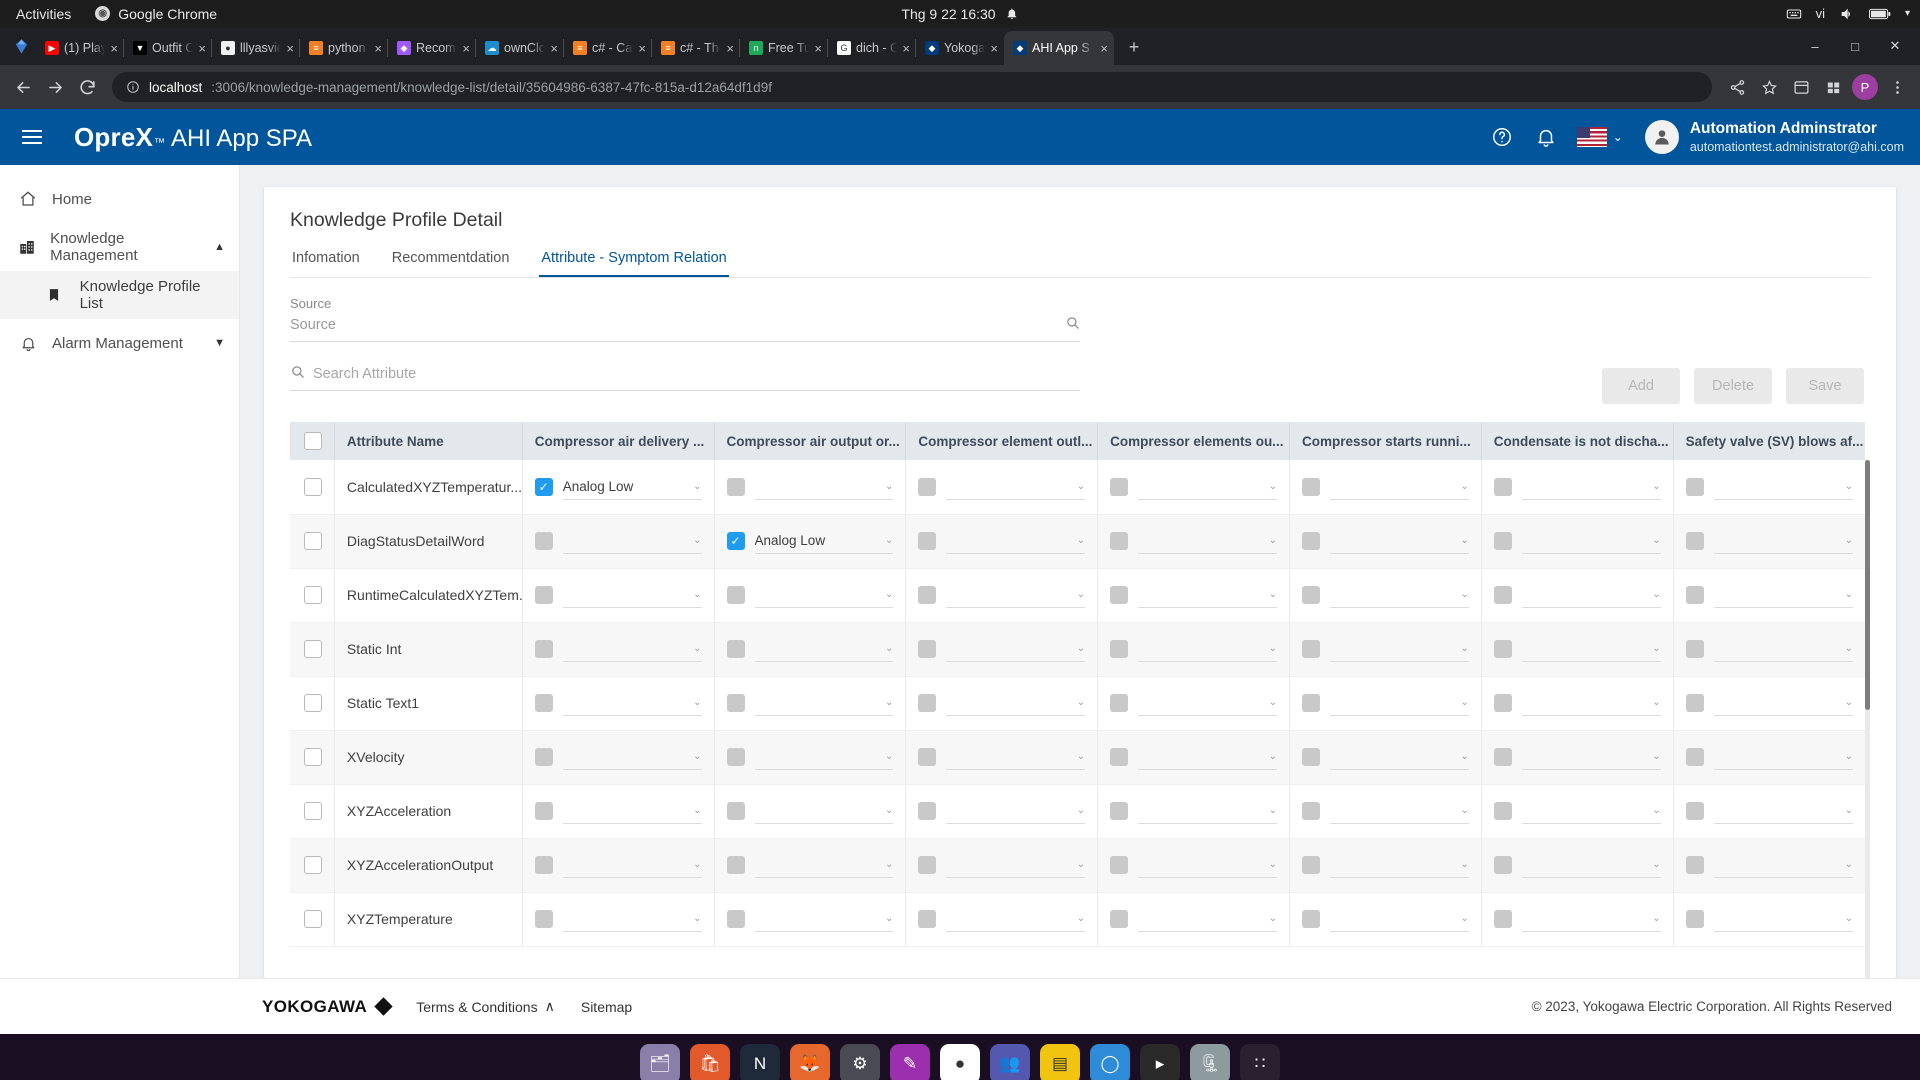 The height and width of the screenshot is (1080, 1920). Describe the element at coordinates (632, 487) in the screenshot. I see `severity-dropdown: Analog Low ⌄` at that location.